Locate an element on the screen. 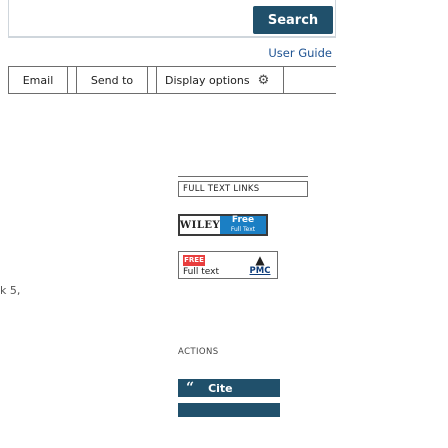  pmc-logo: ▲ PMC is located at coordinates (260, 266).